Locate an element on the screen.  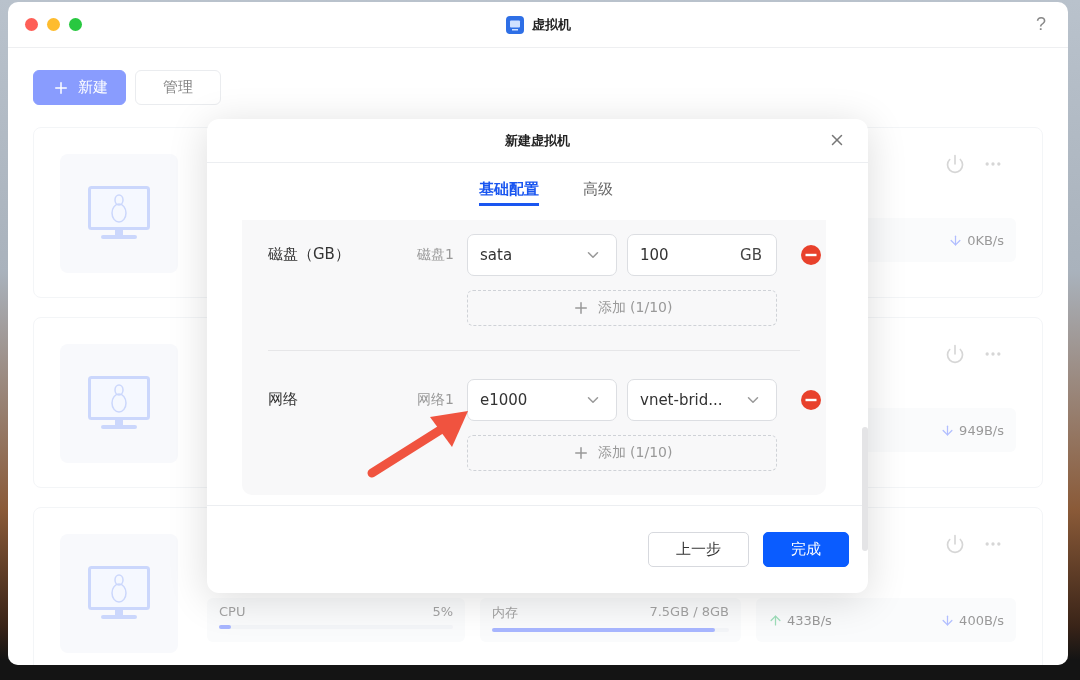
download-speed: 0KB/s is located at coordinates (976, 240).